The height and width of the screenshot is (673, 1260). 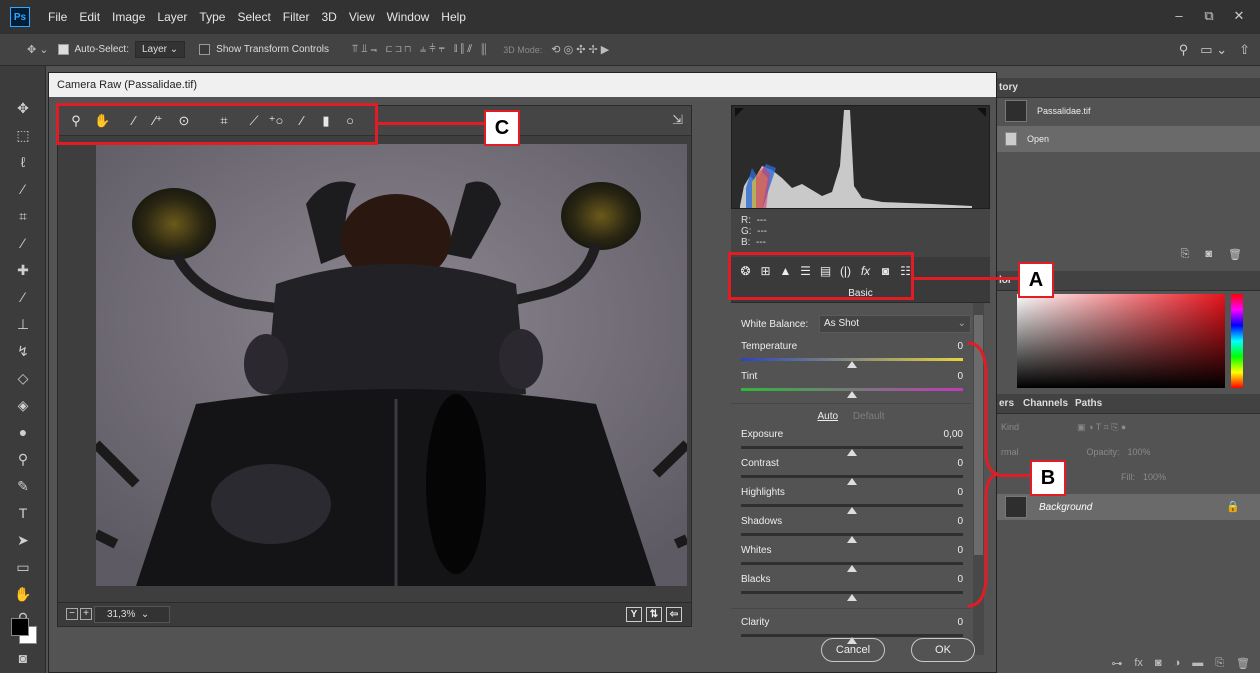 I want to click on adjustment-icon: ◑, so click(x=1177, y=663).